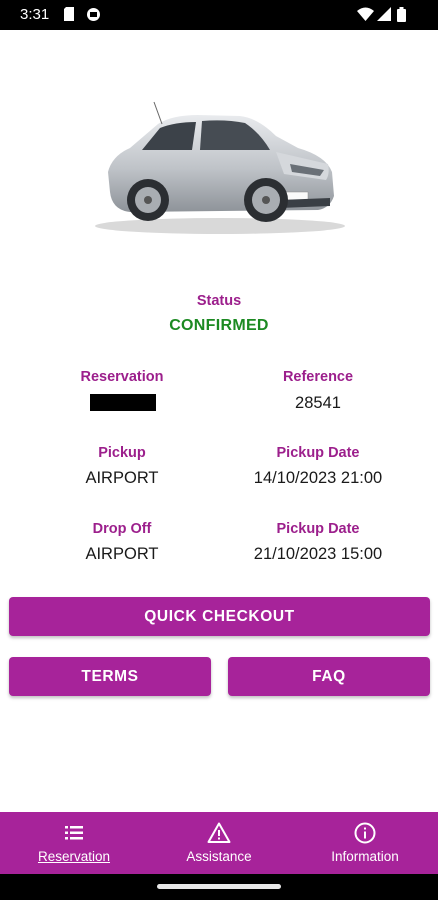 The height and width of the screenshot is (900, 438). Describe the element at coordinates (401, 14) in the screenshot. I see `battery-icon` at that location.